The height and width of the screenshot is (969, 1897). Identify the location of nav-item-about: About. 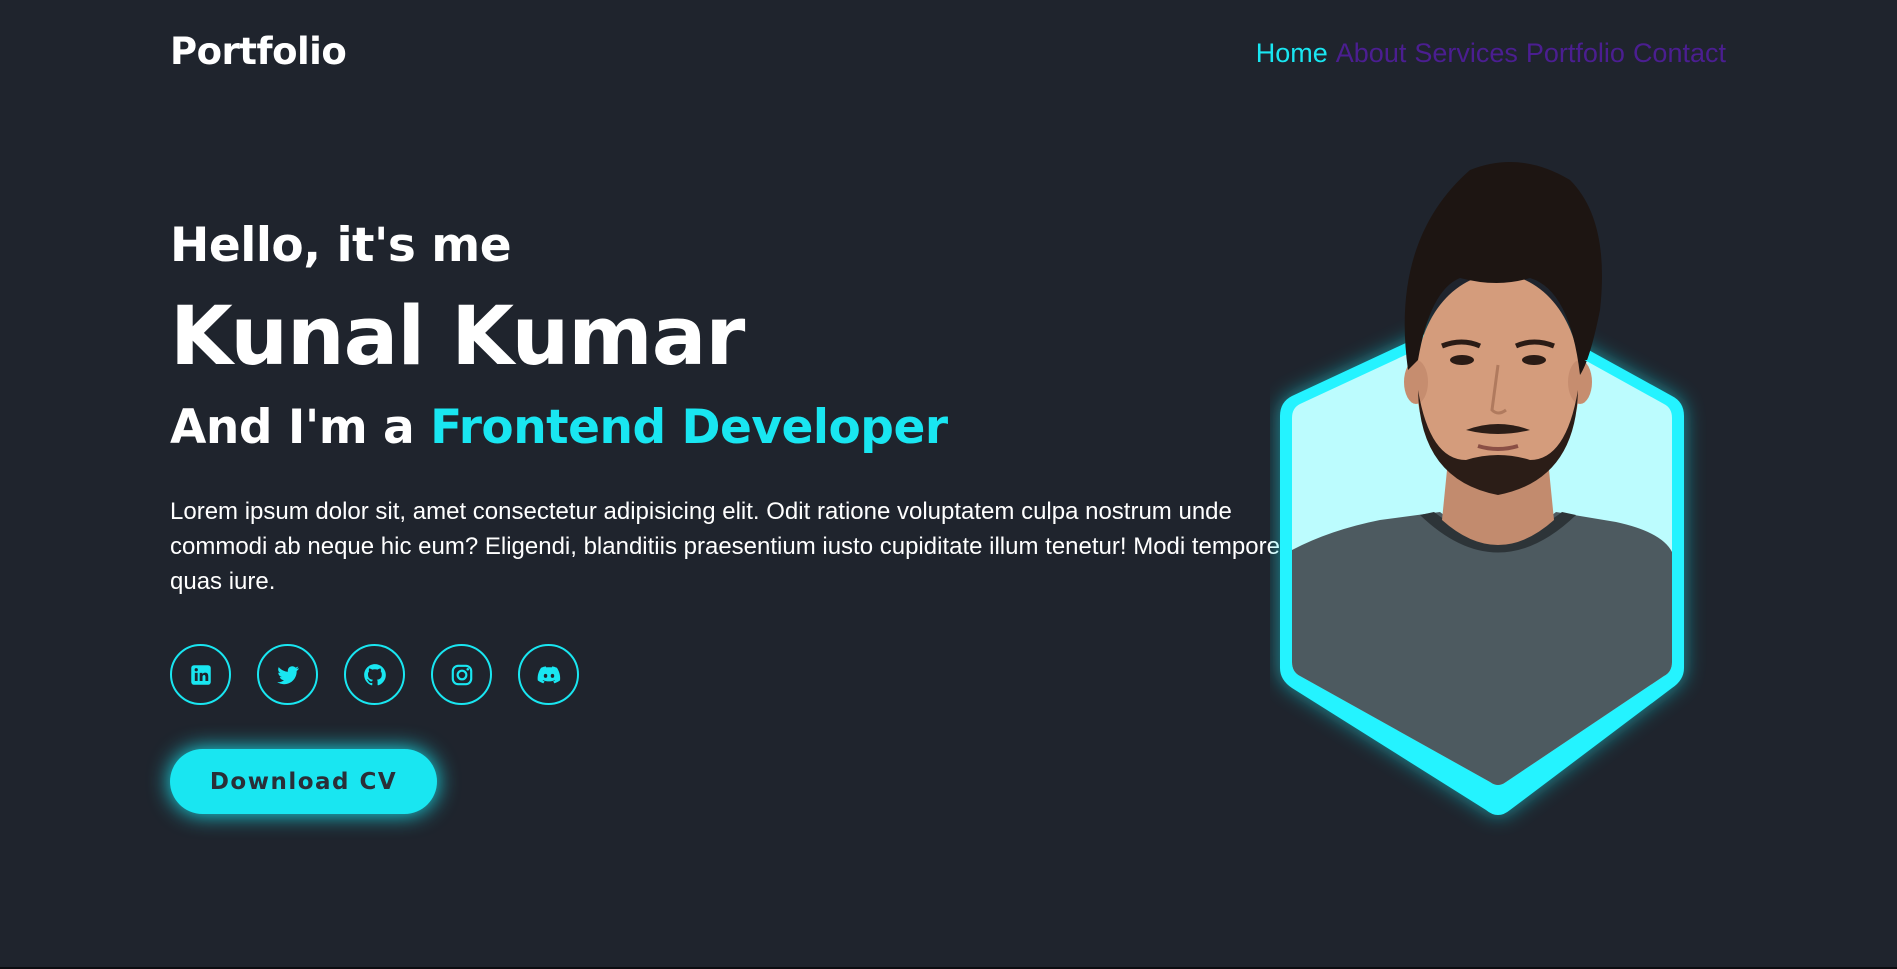
(1371, 53).